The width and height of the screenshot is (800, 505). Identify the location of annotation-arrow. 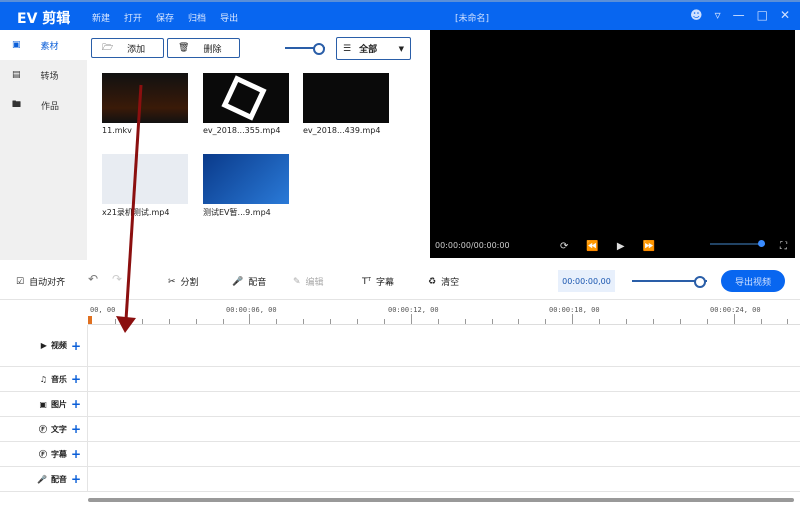
(129, 208).